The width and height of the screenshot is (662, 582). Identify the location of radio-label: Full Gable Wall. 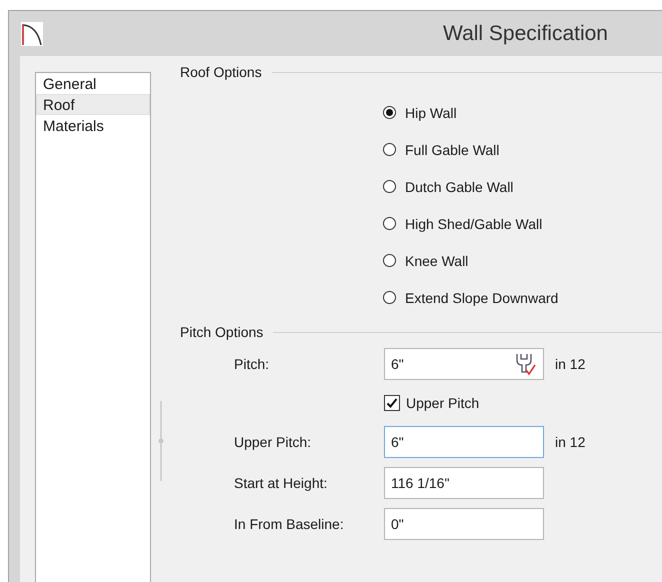
(452, 150).